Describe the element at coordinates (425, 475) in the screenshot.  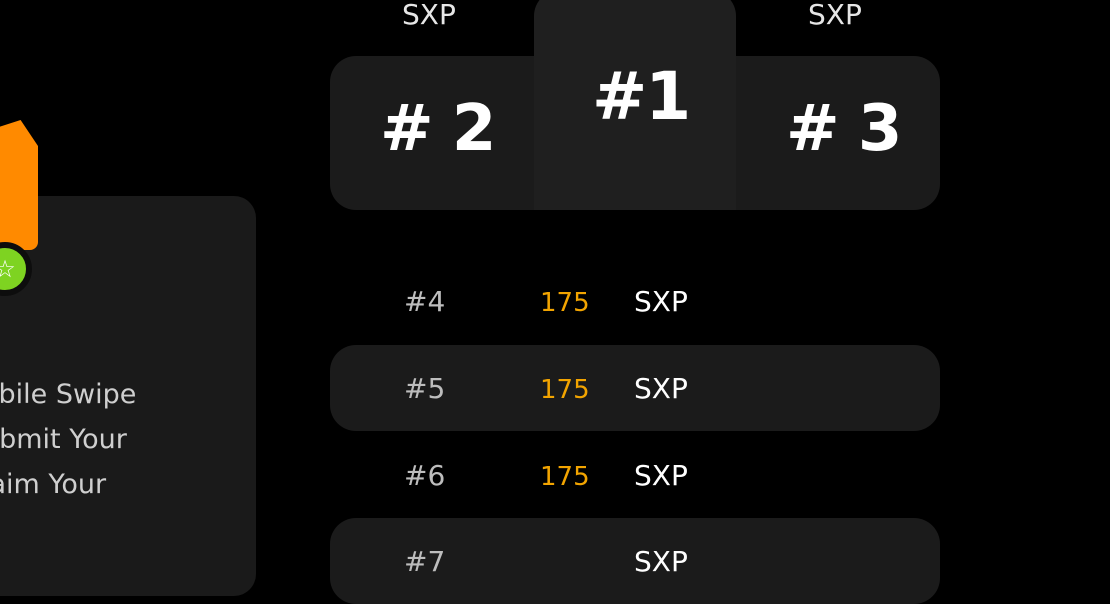
I see `row-rank: #6` at that location.